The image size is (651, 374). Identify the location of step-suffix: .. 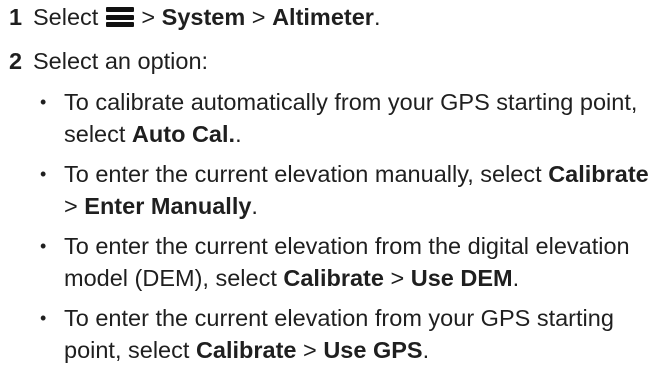
(377, 17).